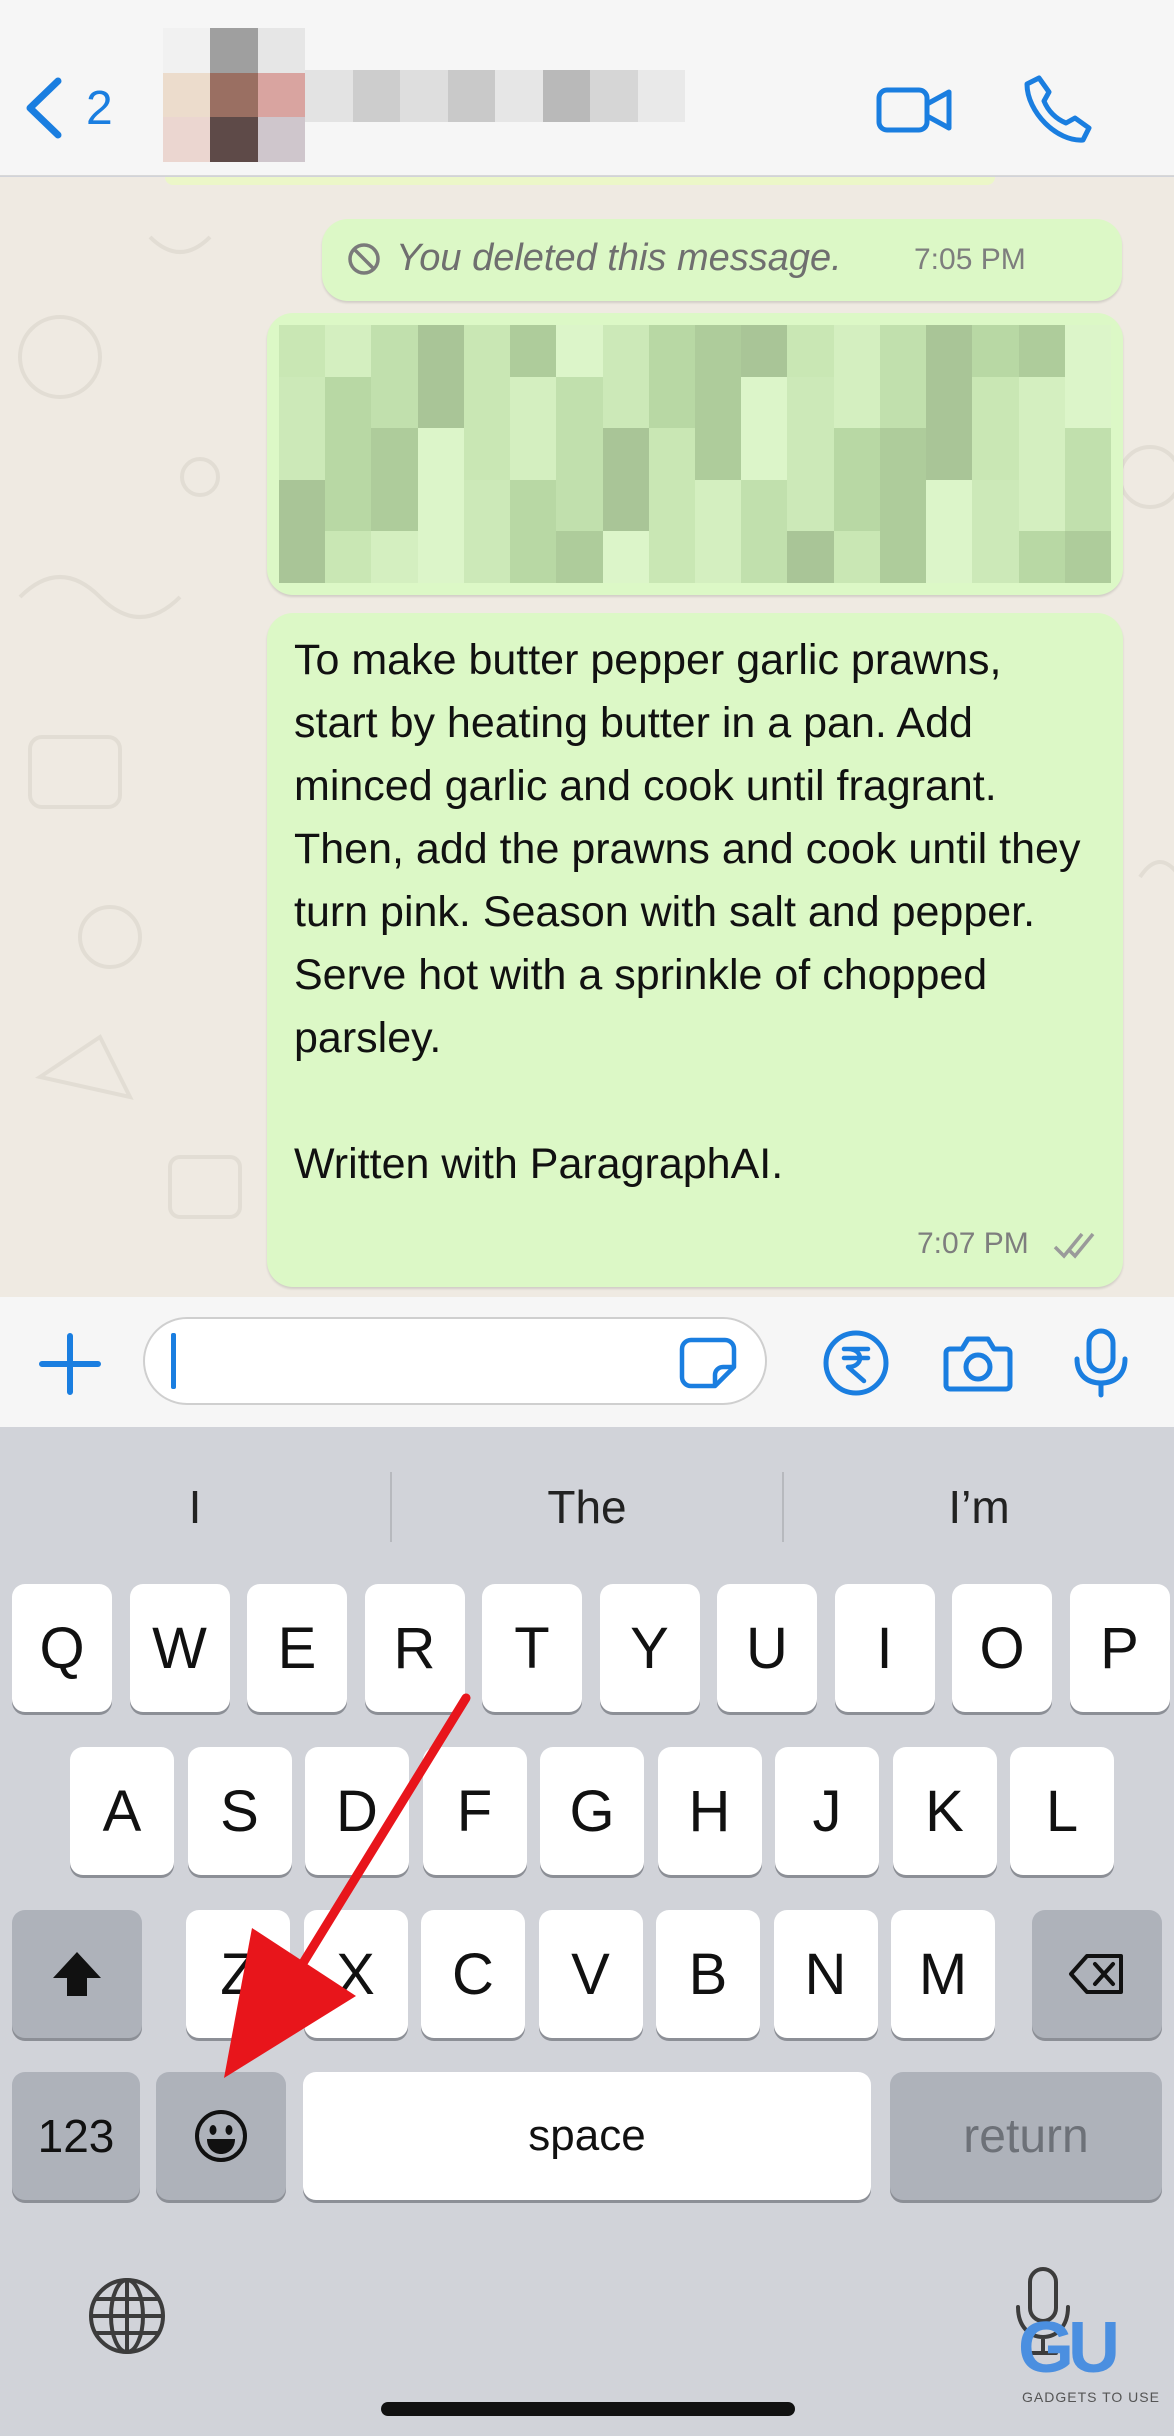 This screenshot has height=2436, width=1174. I want to click on key-l: L, so click(1062, 1811).